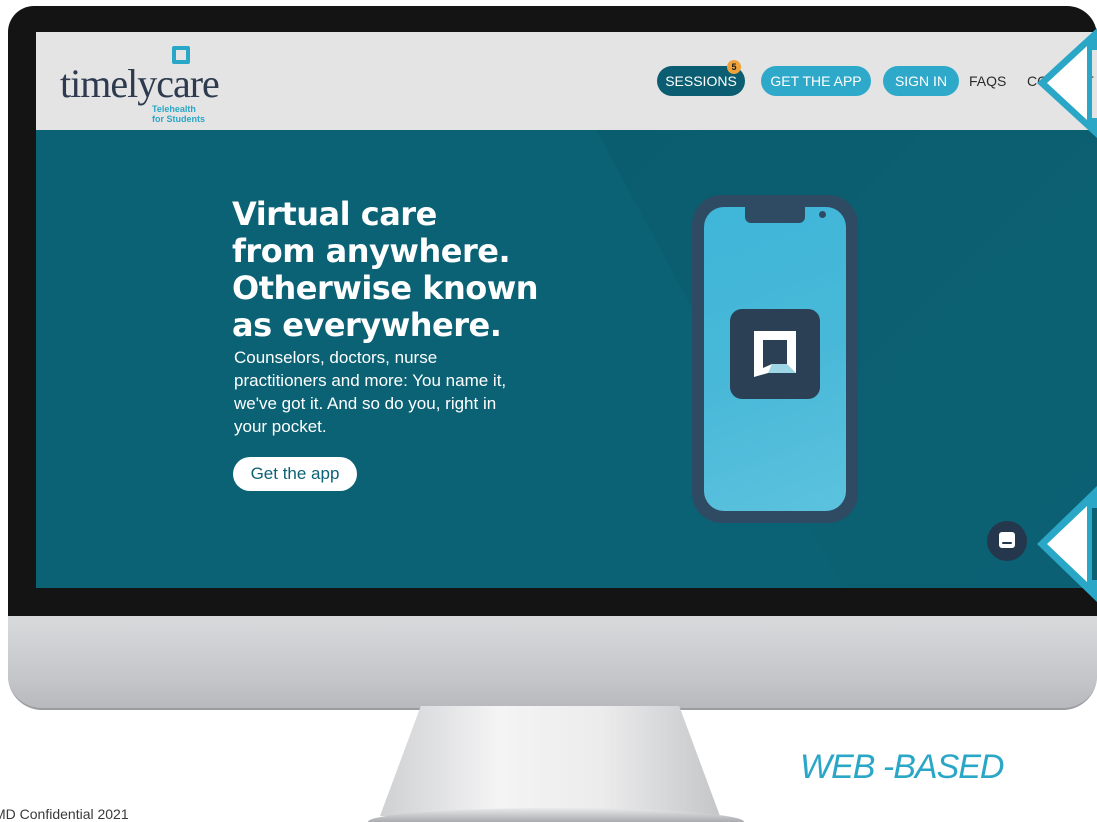  Describe the element at coordinates (385, 288) in the screenshot. I see `hero-headline-line3: Otherwise known` at that location.